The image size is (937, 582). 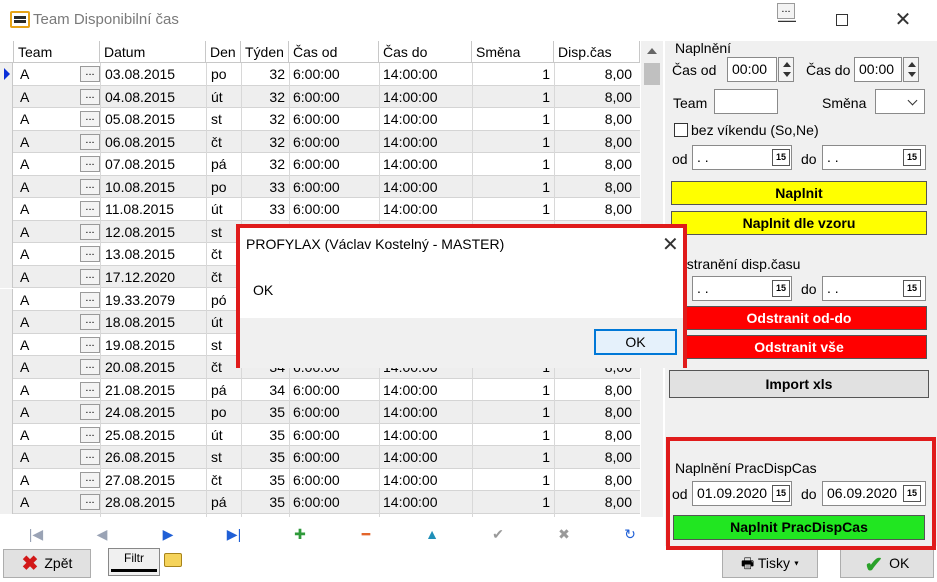 I want to click on table-row: A... 06.08.2015 čt 32 6:00:00 14:00:00 1 8,00, so click(x=320, y=142).